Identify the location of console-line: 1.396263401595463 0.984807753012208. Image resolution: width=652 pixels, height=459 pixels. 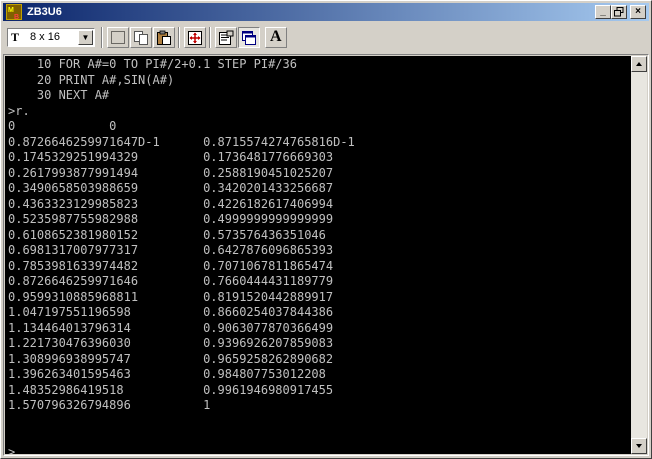
(167, 374).